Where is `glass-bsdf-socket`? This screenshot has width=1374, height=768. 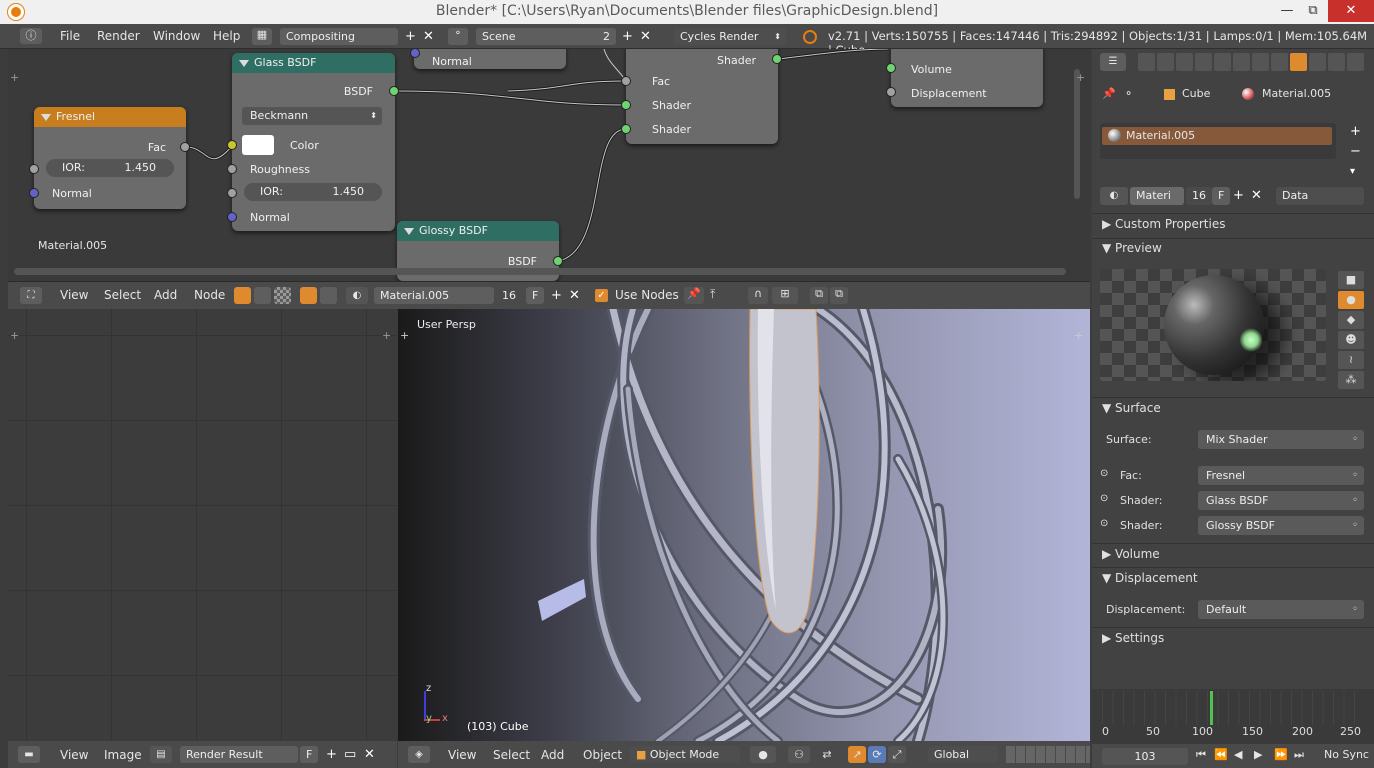 glass-bsdf-socket is located at coordinates (394, 91).